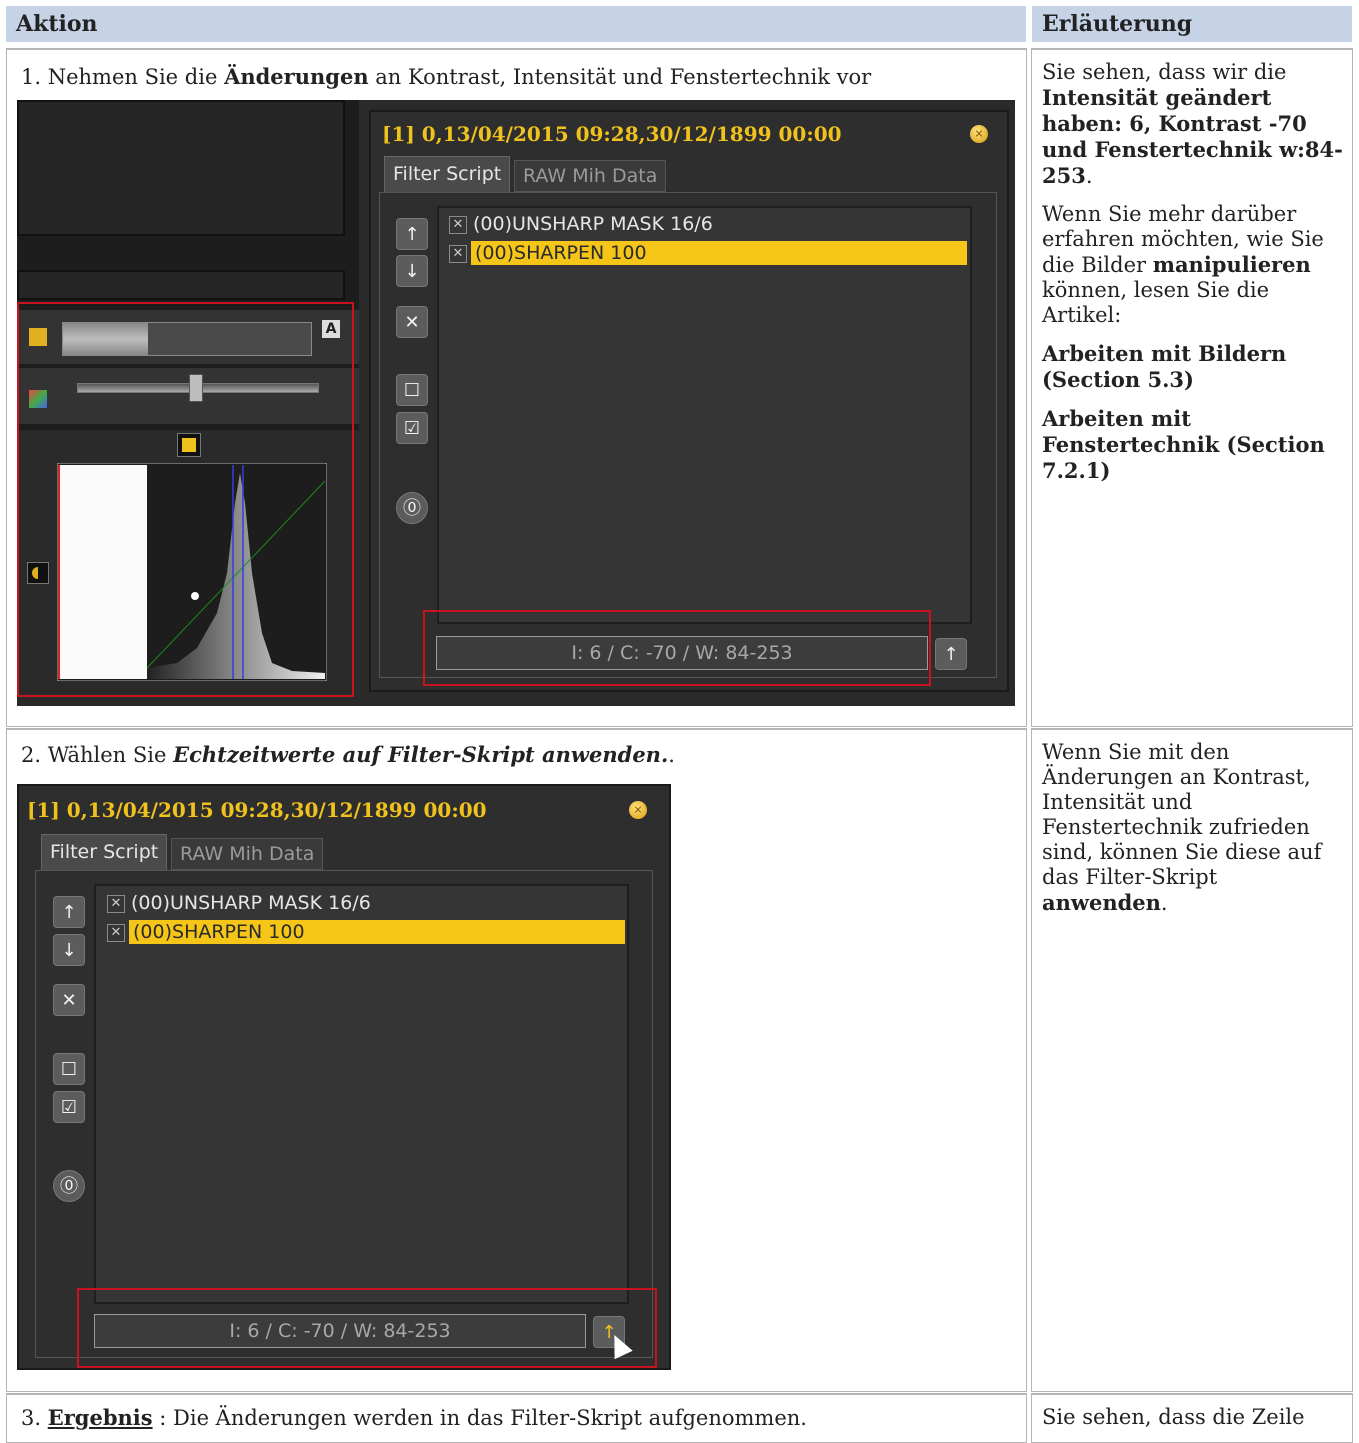  Describe the element at coordinates (677, 648) in the screenshot. I see `highlight-box-status` at that location.